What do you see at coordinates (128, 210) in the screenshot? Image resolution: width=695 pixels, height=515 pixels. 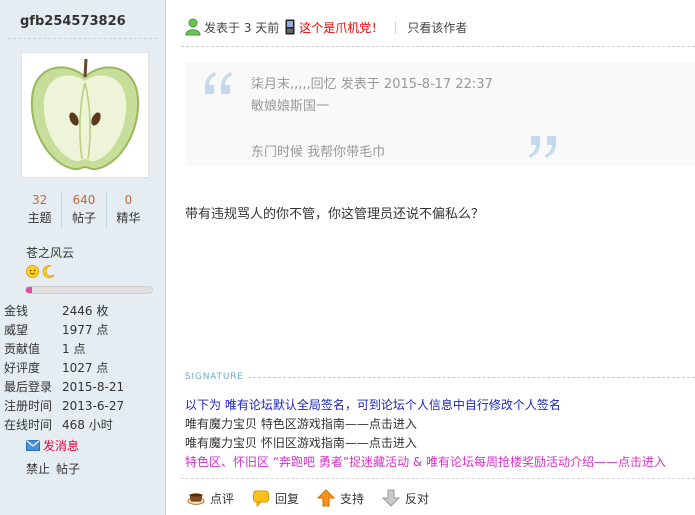 I see `stat-digest: 0 精华` at bounding box center [128, 210].